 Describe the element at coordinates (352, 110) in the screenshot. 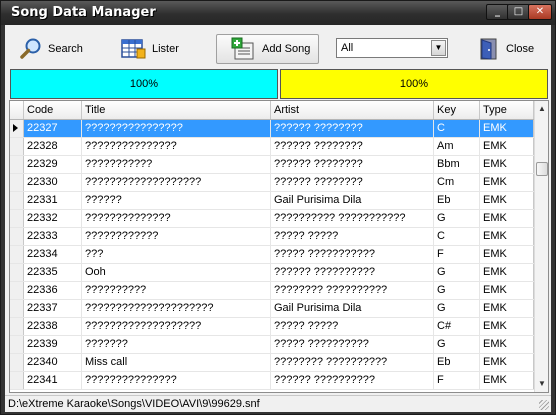

I see `column-header-artist: Artist` at that location.